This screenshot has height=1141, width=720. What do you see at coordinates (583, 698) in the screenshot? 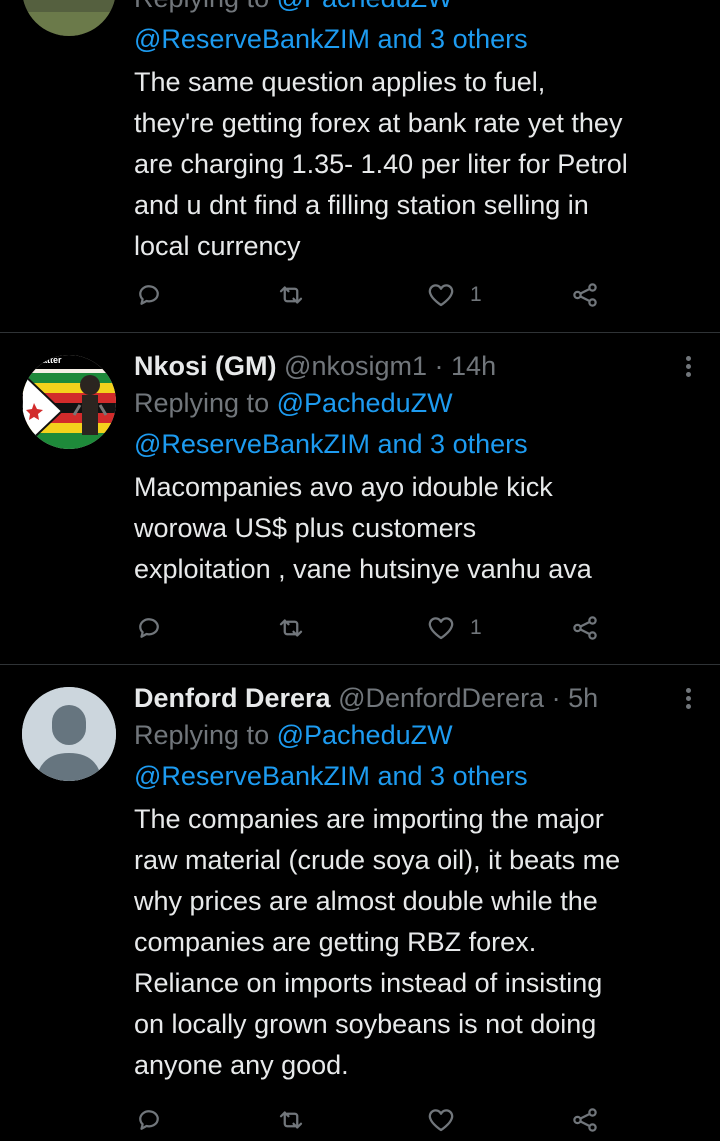
I see `timestamp: 5h` at bounding box center [583, 698].